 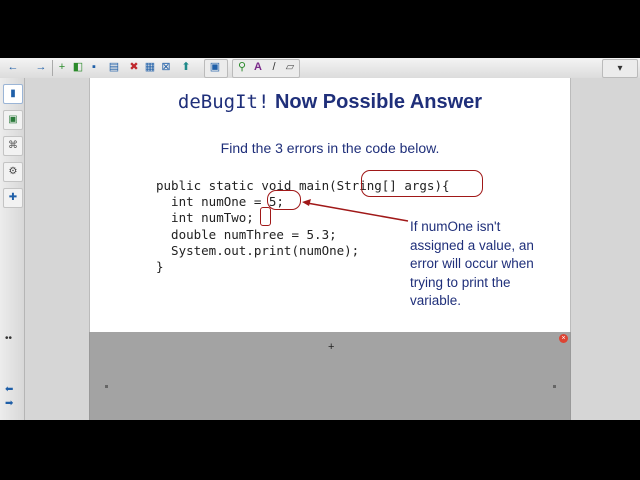 I want to click on save-icon: ▪, so click(x=94, y=67).